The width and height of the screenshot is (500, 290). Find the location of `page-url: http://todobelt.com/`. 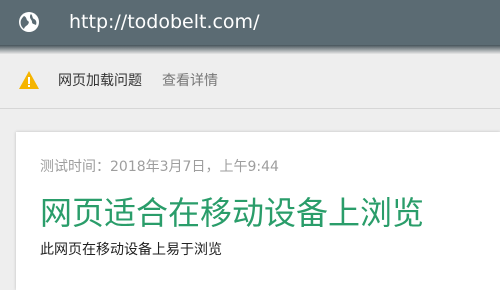

page-url: http://todobelt.com/ is located at coordinates (164, 22).